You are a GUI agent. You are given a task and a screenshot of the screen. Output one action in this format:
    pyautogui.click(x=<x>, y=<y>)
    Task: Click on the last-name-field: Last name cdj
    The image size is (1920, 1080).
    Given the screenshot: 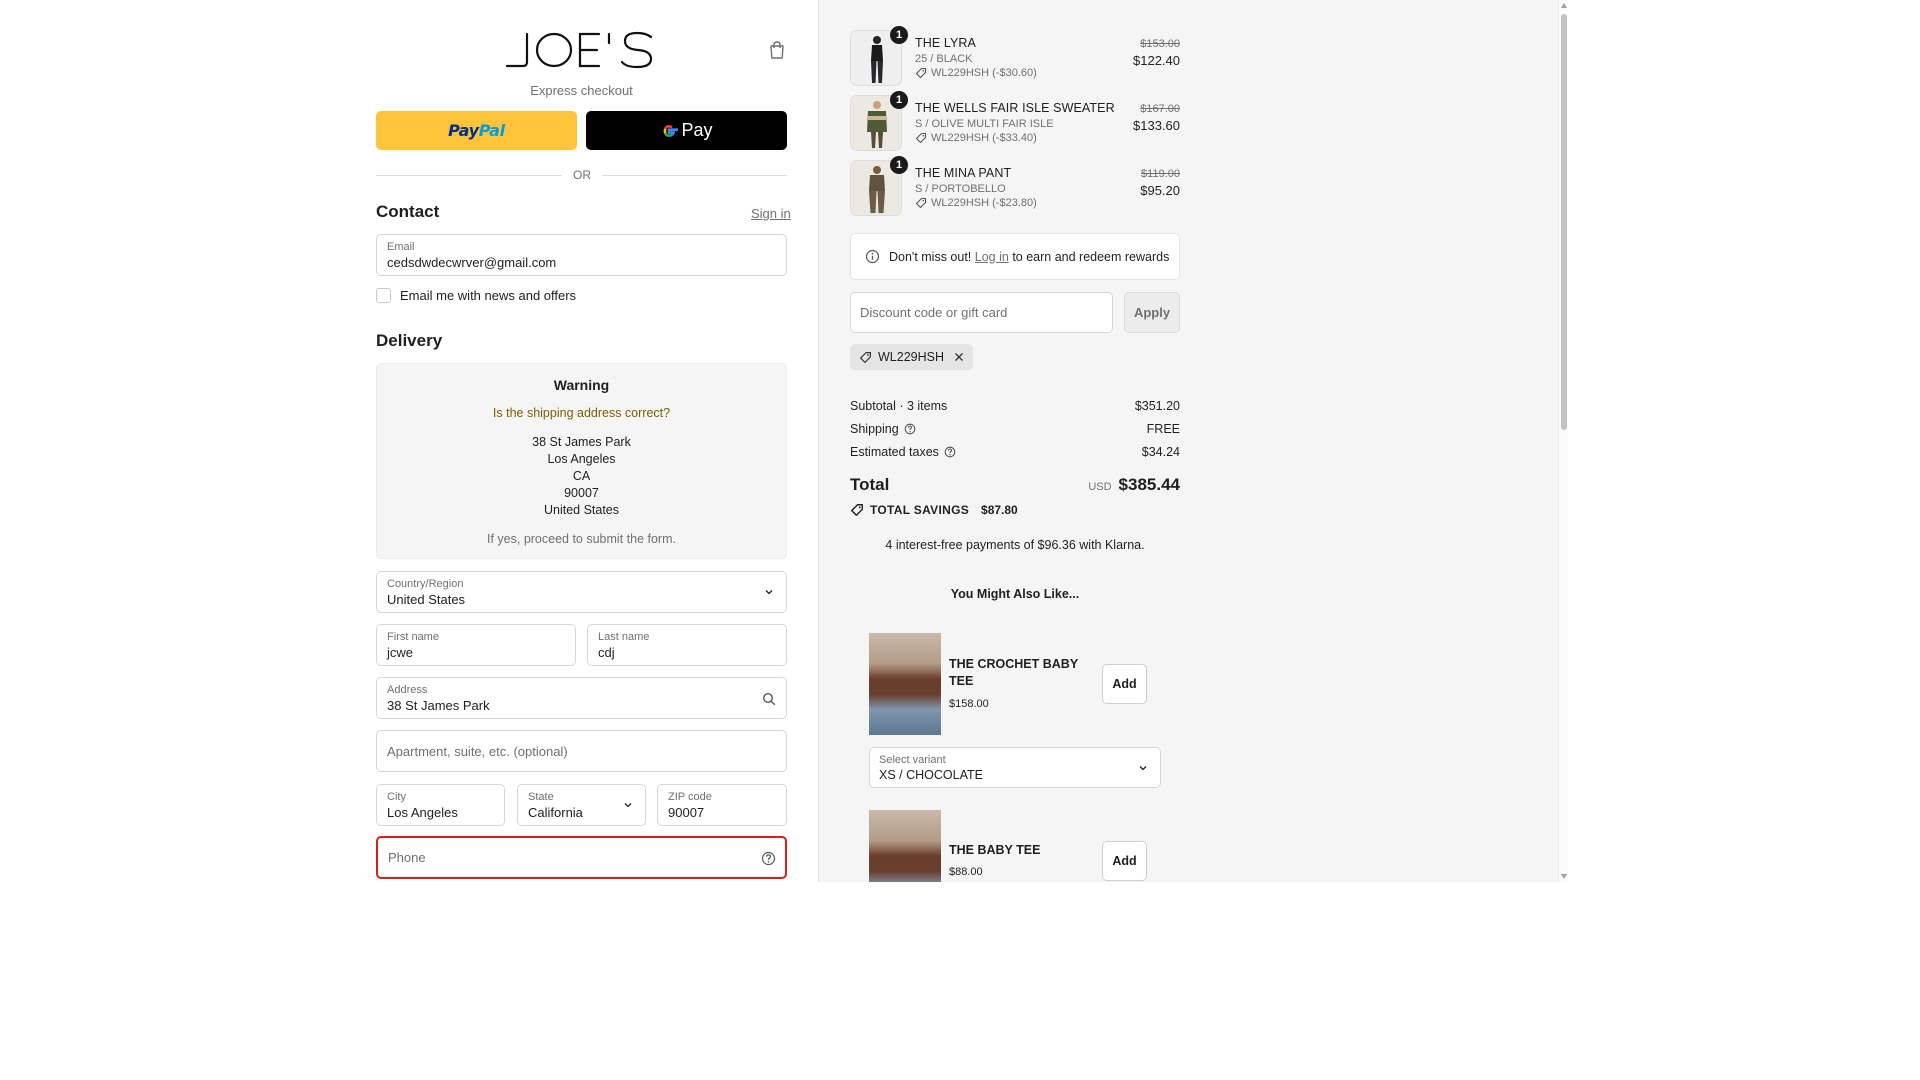 What is the action you would take?
    pyautogui.click(x=687, y=645)
    